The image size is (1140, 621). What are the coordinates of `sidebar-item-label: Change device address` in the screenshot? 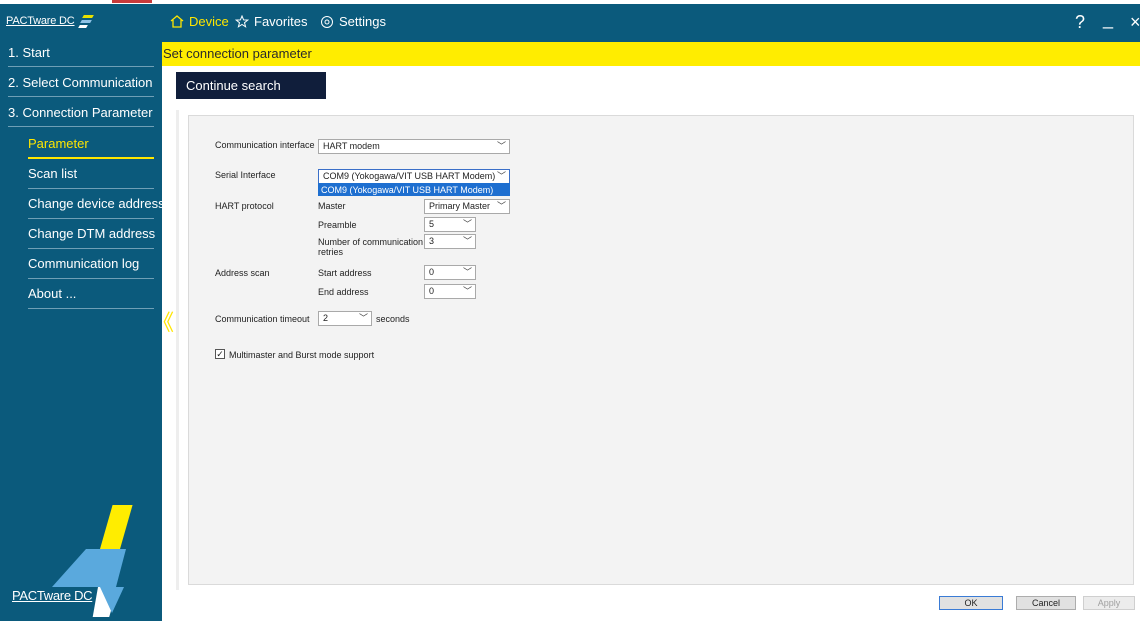 It's located at (96, 203).